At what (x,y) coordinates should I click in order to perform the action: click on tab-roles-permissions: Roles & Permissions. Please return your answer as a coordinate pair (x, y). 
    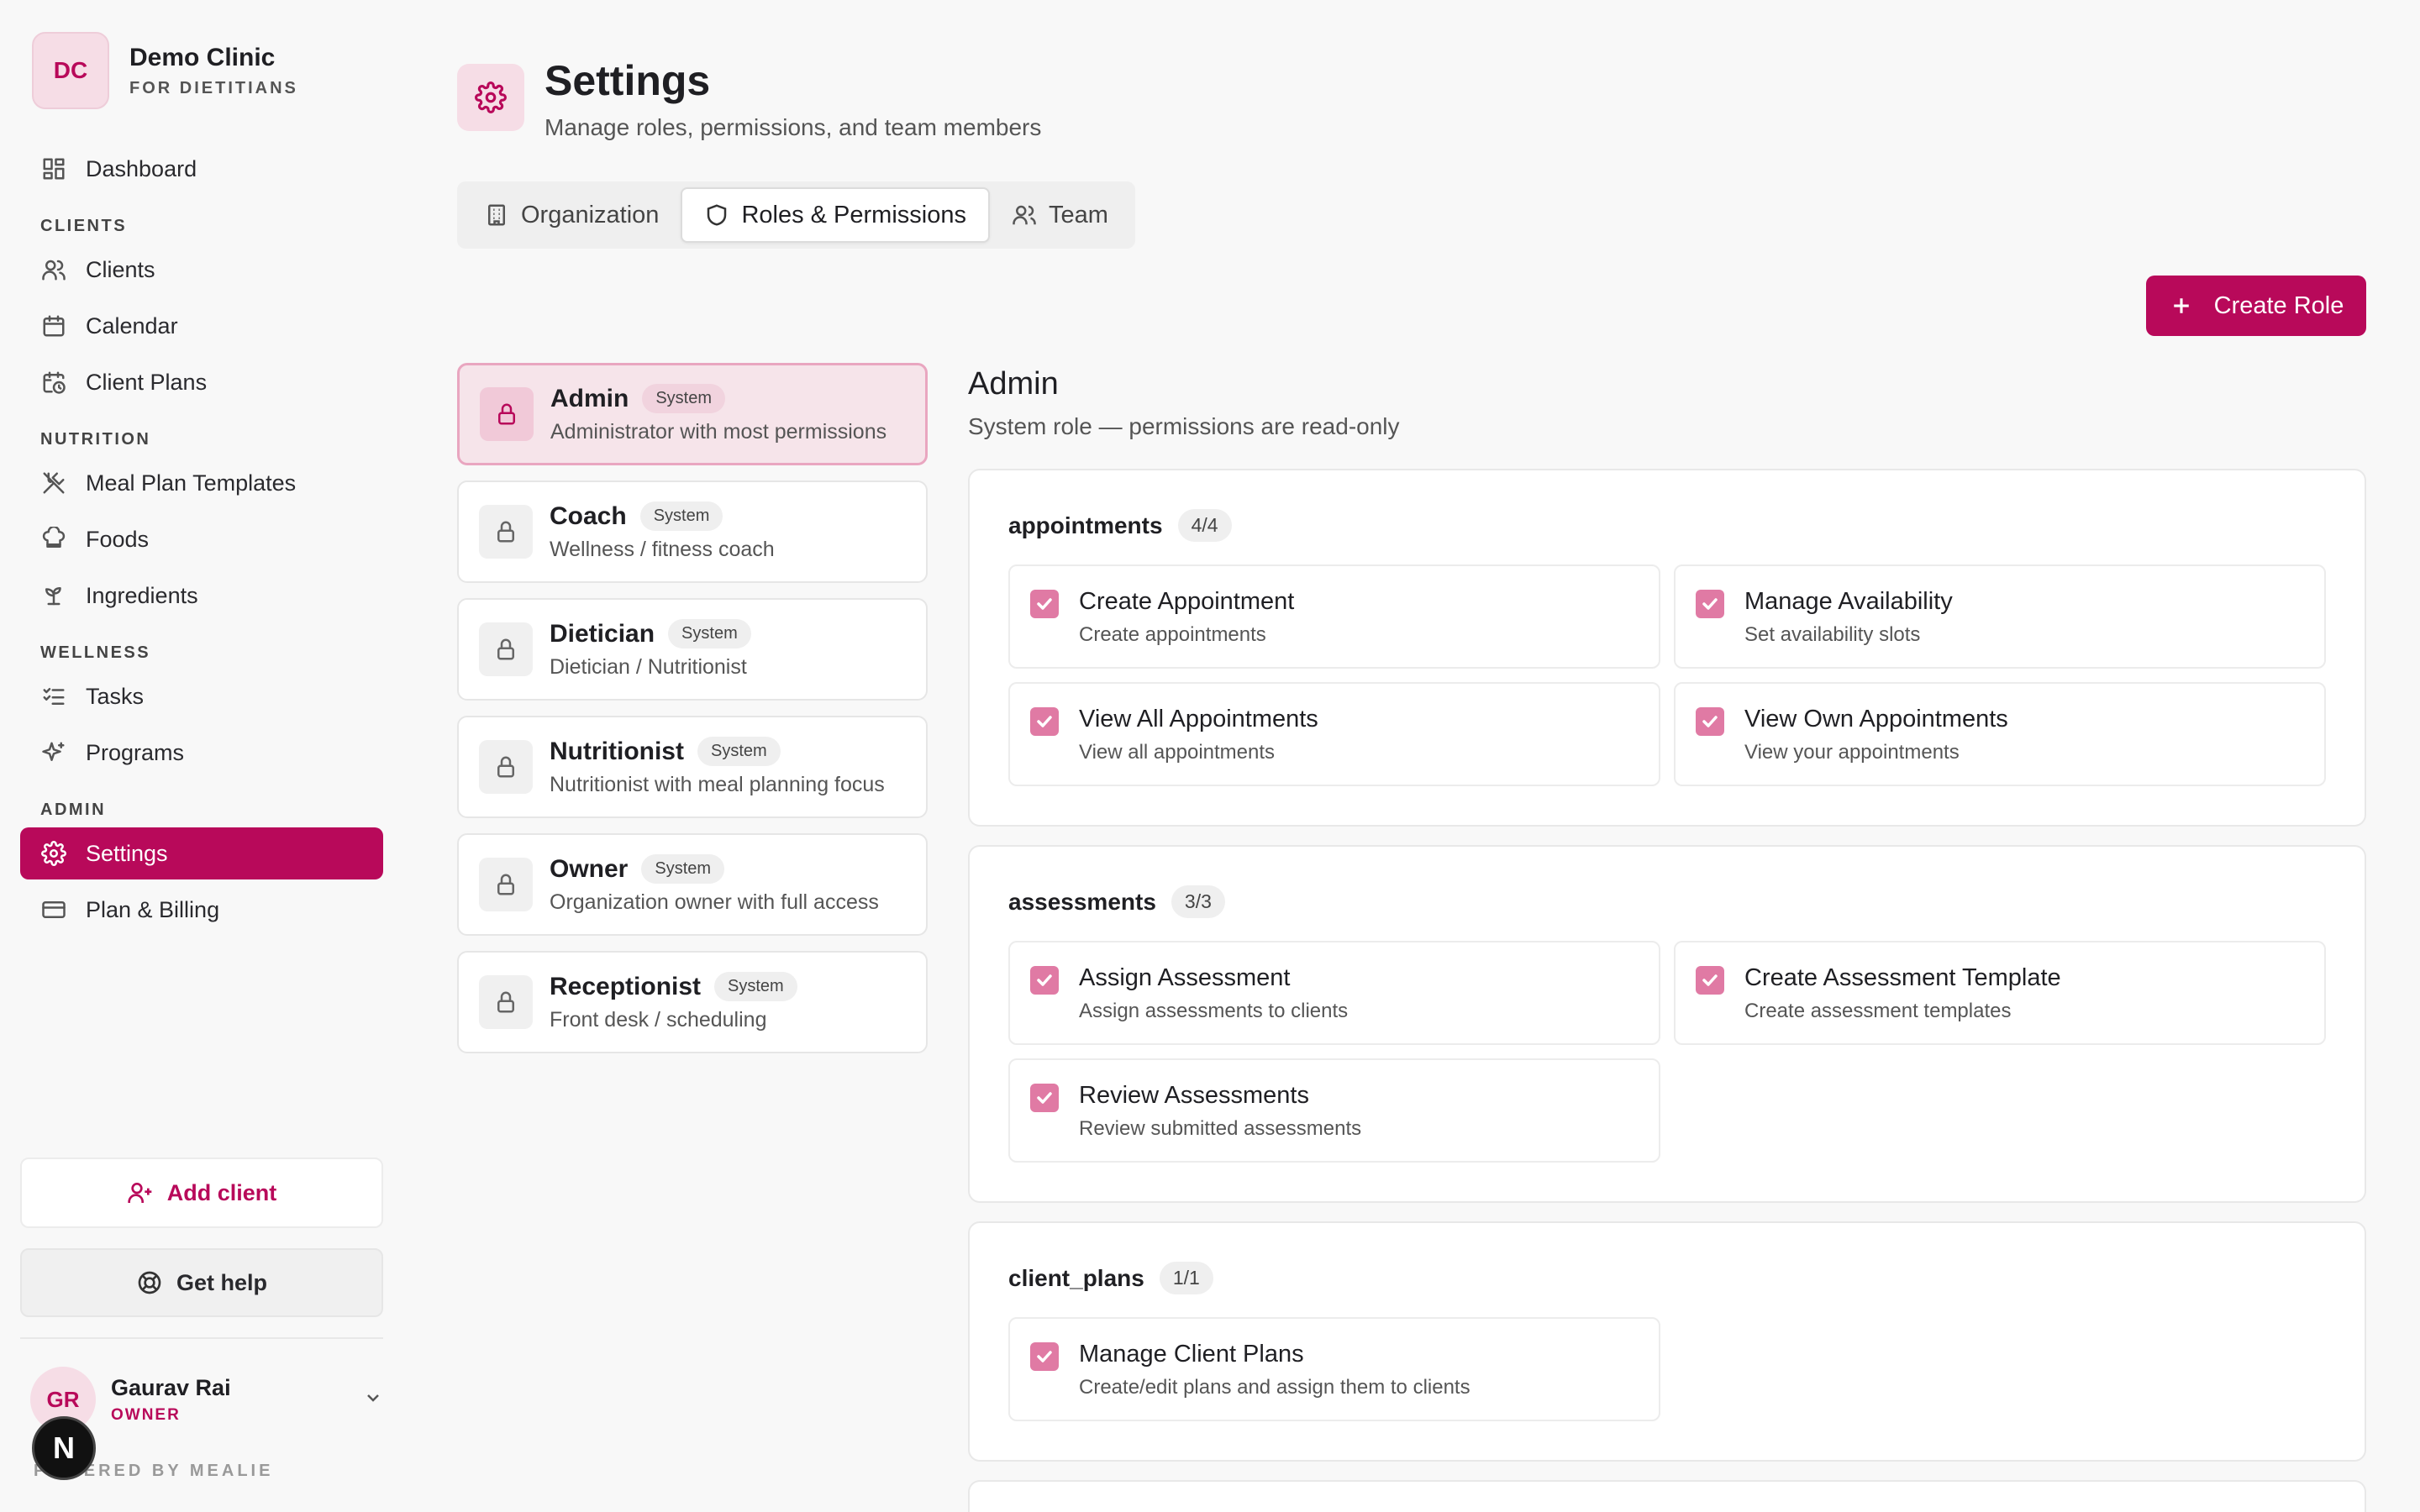
    Looking at the image, I should click on (835, 215).